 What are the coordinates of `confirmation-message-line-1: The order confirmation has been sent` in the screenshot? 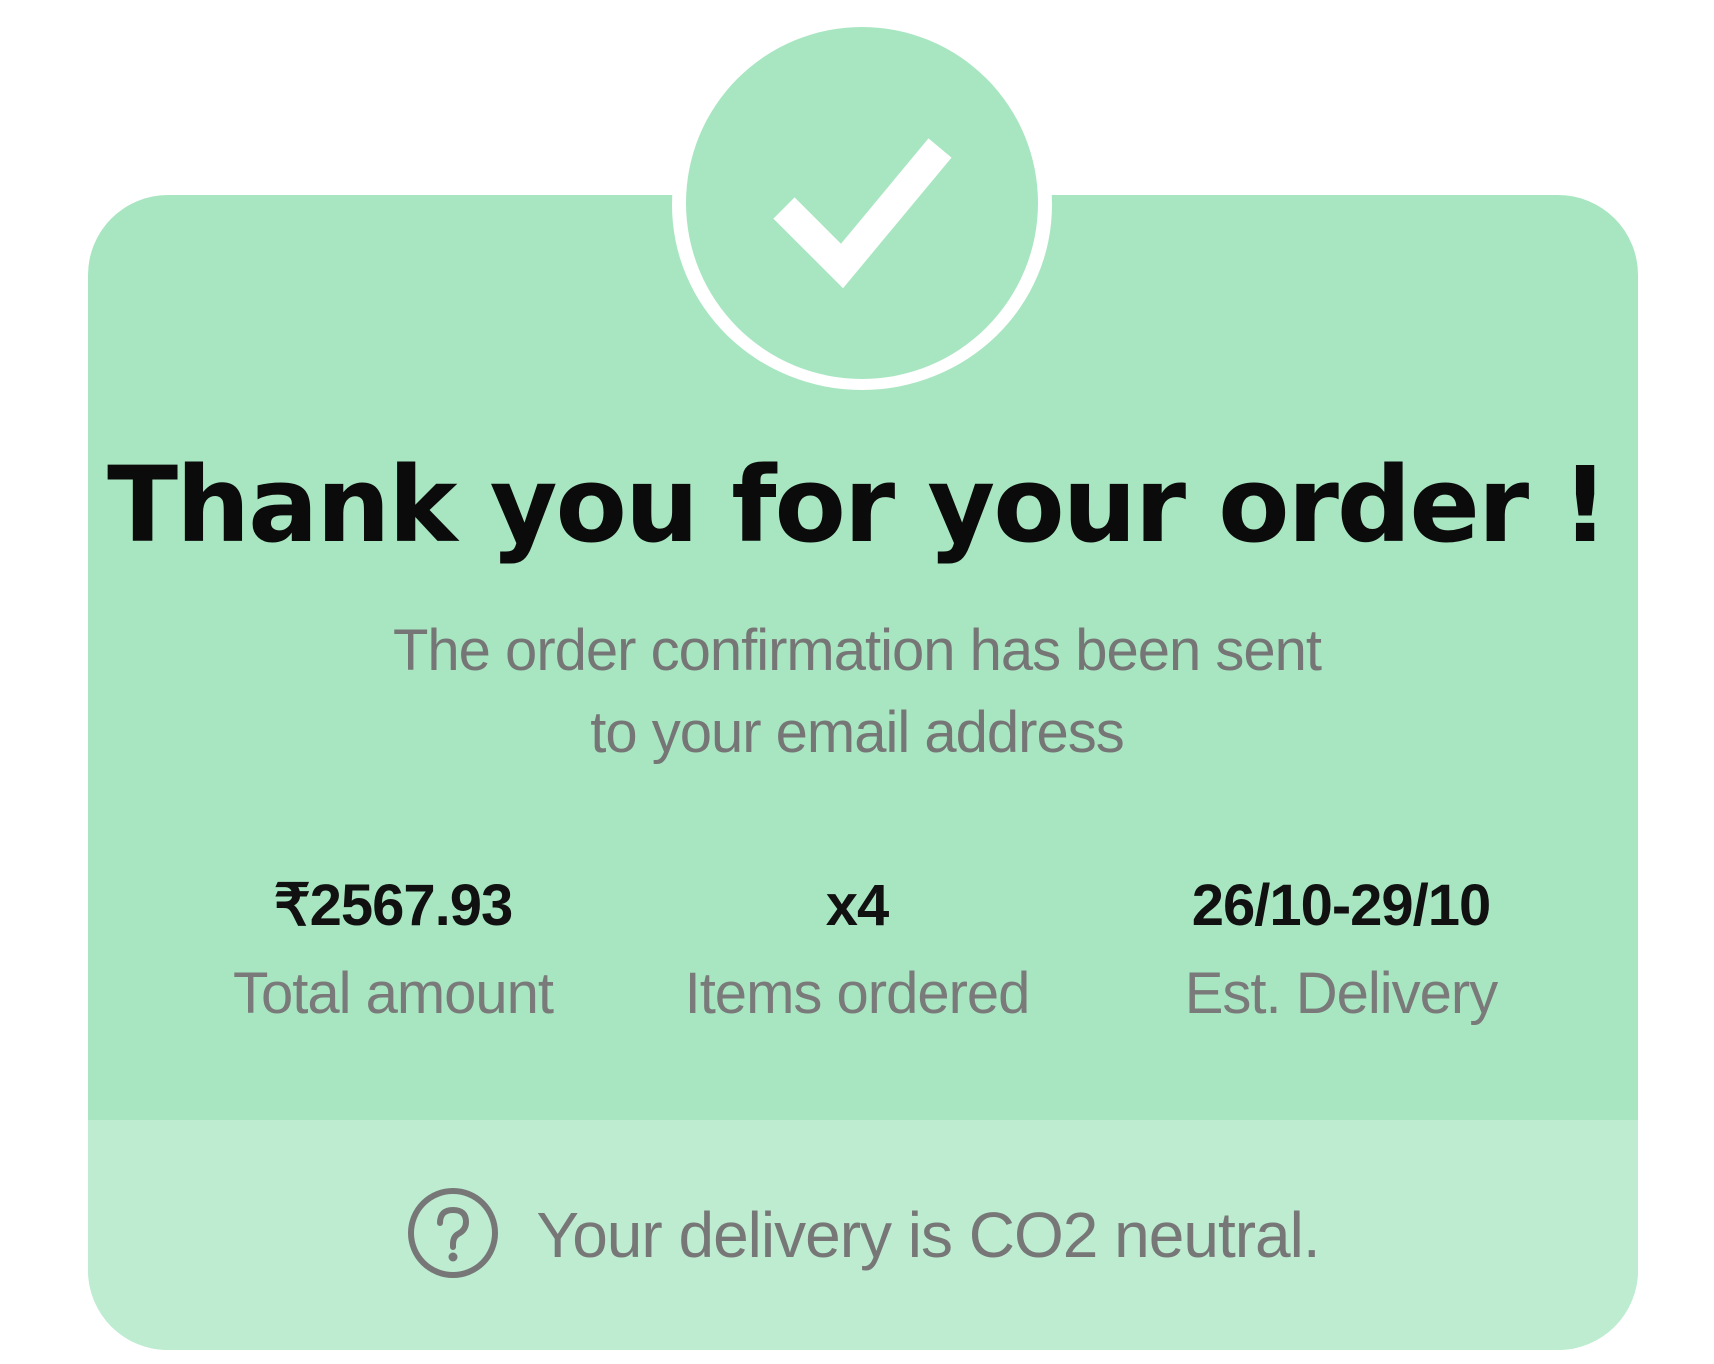 It's located at (857, 650).